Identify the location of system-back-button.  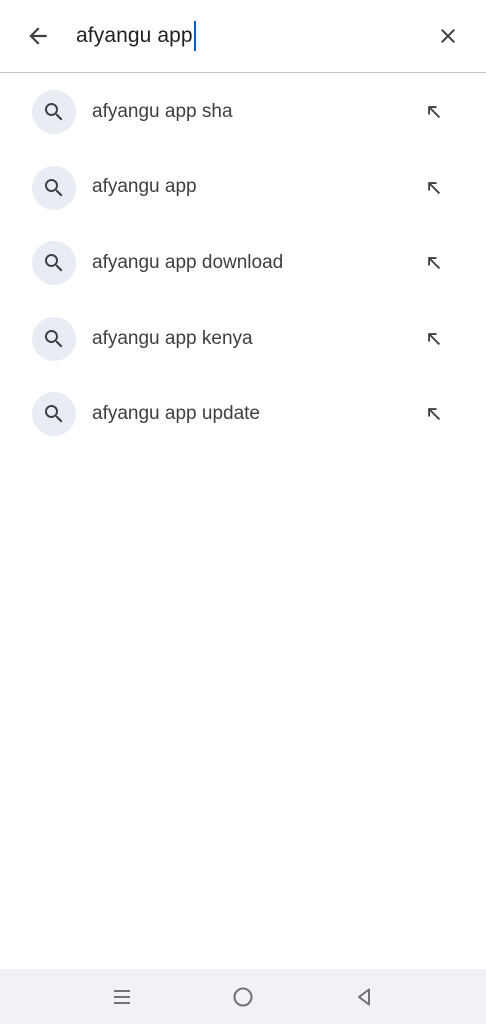
(364, 997).